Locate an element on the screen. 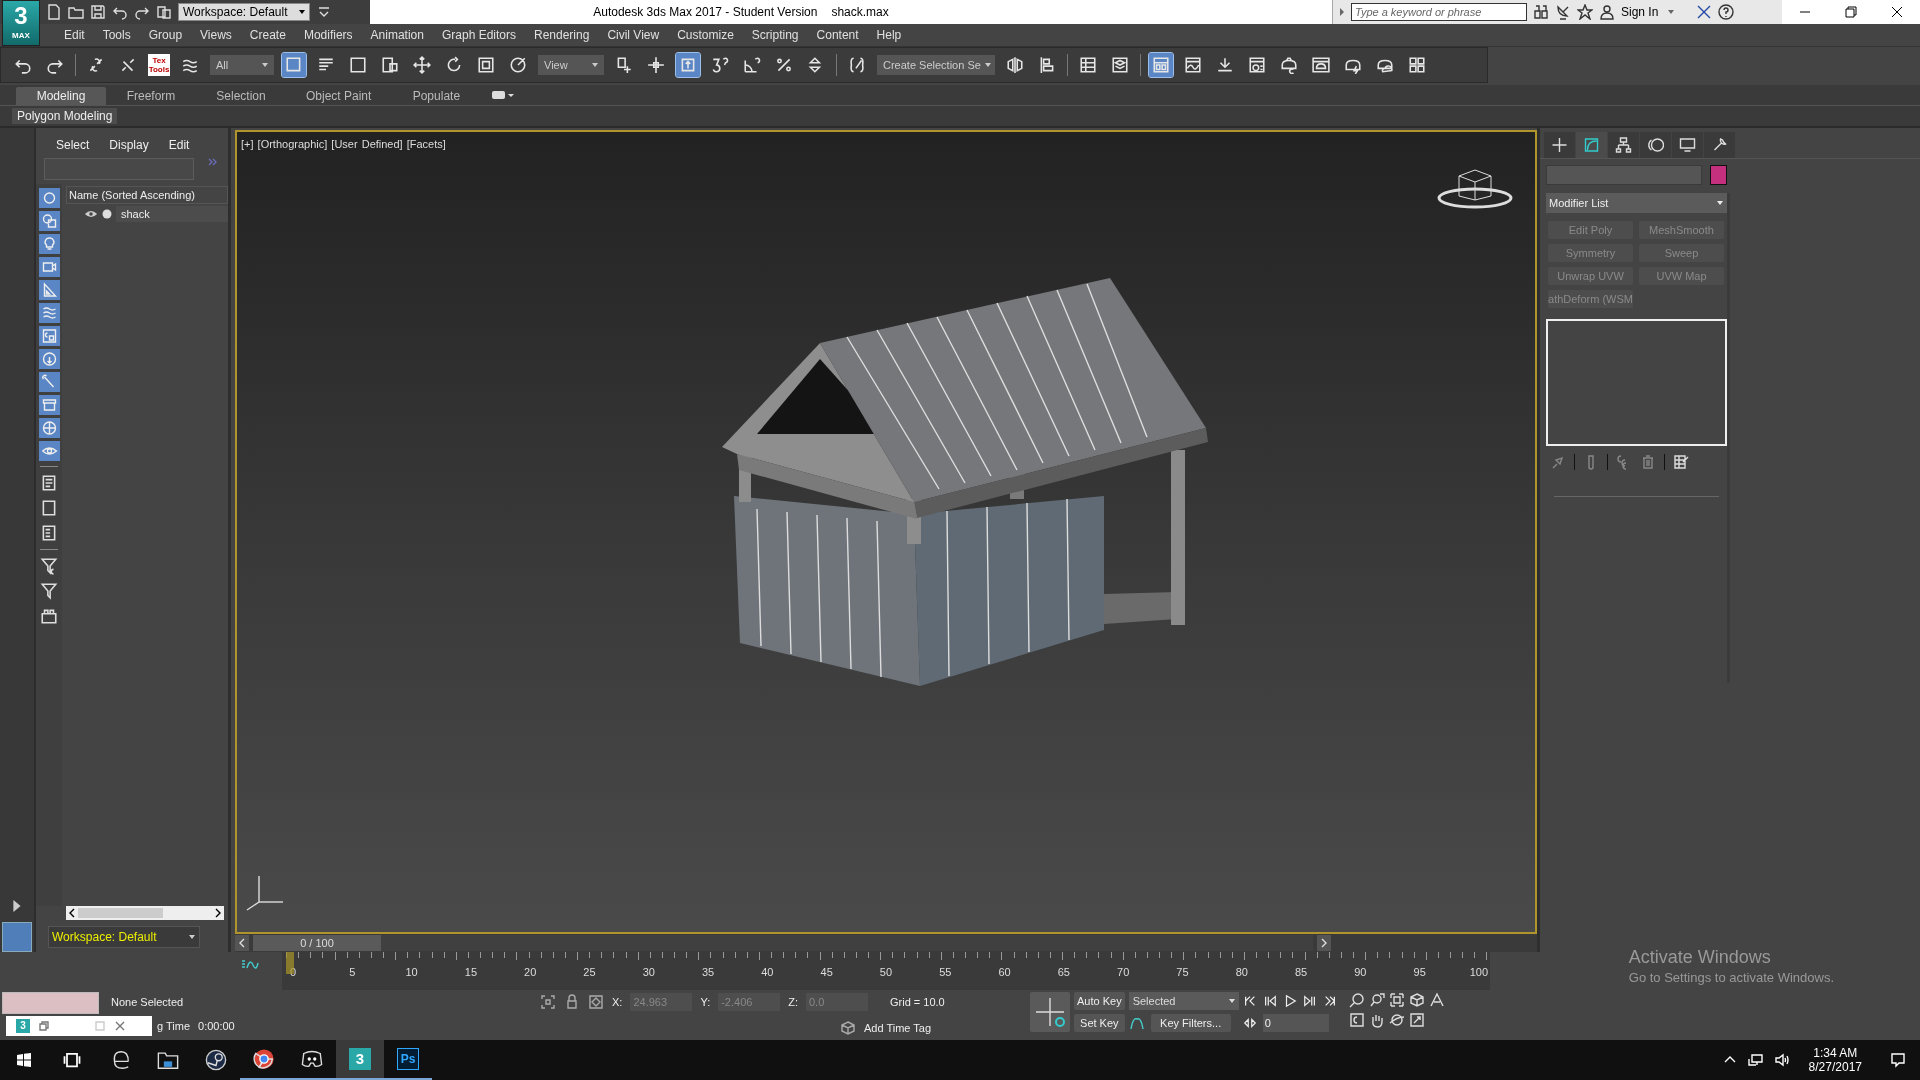 This screenshot has width=1920, height=1080. document-icon is located at coordinates (49, 533).